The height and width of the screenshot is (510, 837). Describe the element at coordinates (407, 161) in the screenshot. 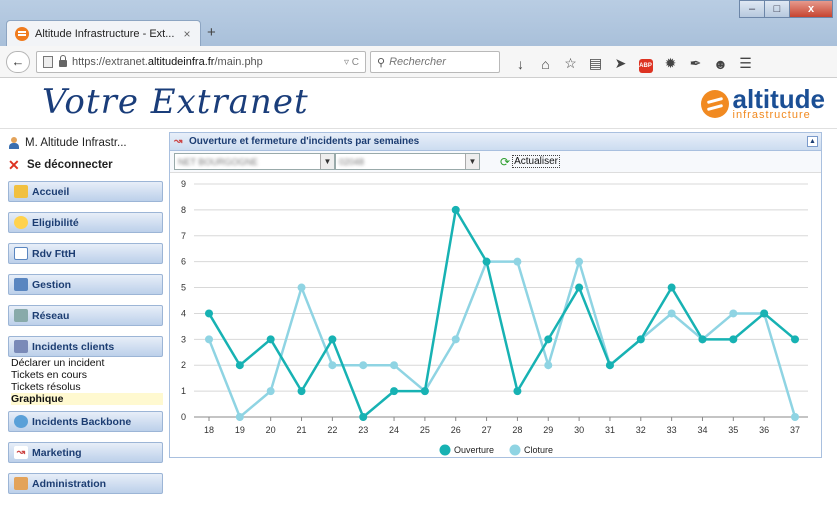

I see `site-select: 02048 ▼` at that location.